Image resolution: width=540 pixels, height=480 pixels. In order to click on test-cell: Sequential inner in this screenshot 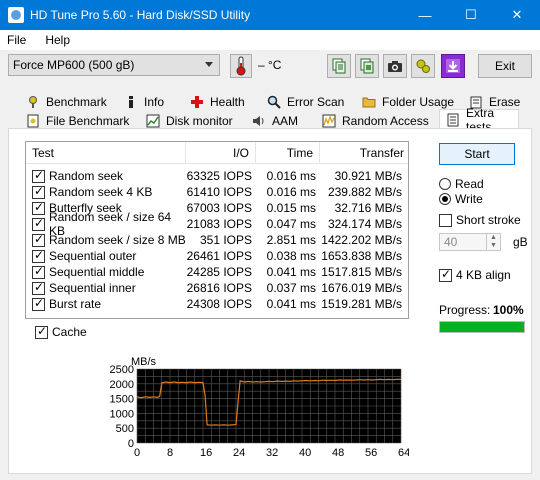, I will do `click(106, 287)`.